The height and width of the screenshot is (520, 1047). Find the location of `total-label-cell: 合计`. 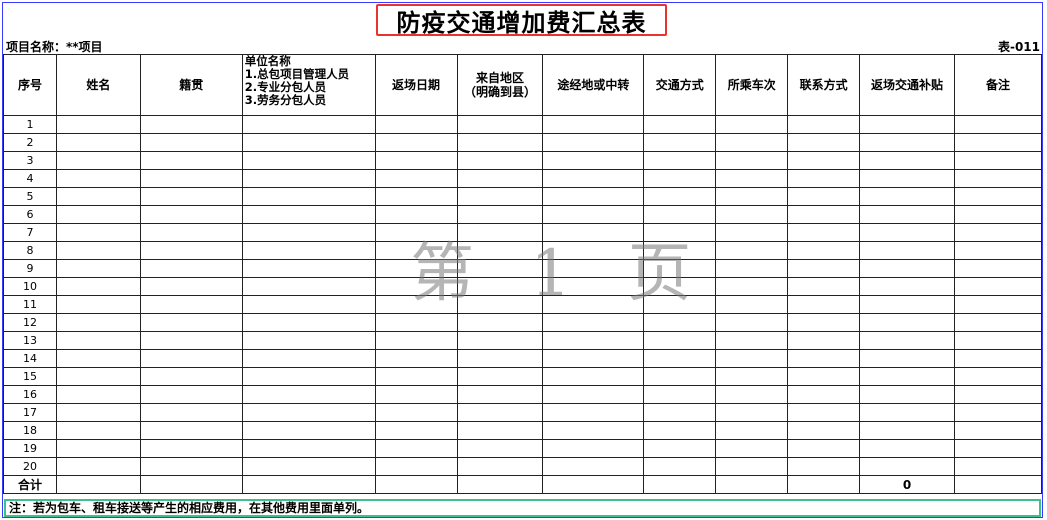

total-label-cell: 合计 is located at coordinates (30, 484).